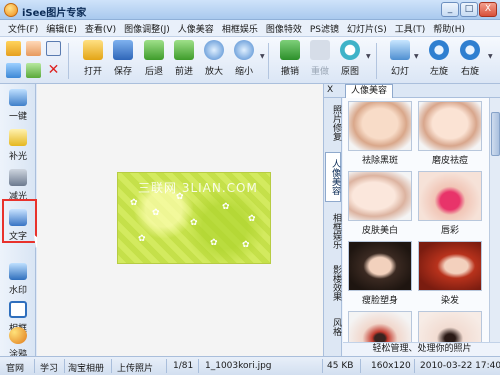  I want to click on effects-scrollbar, so click(494, 227).